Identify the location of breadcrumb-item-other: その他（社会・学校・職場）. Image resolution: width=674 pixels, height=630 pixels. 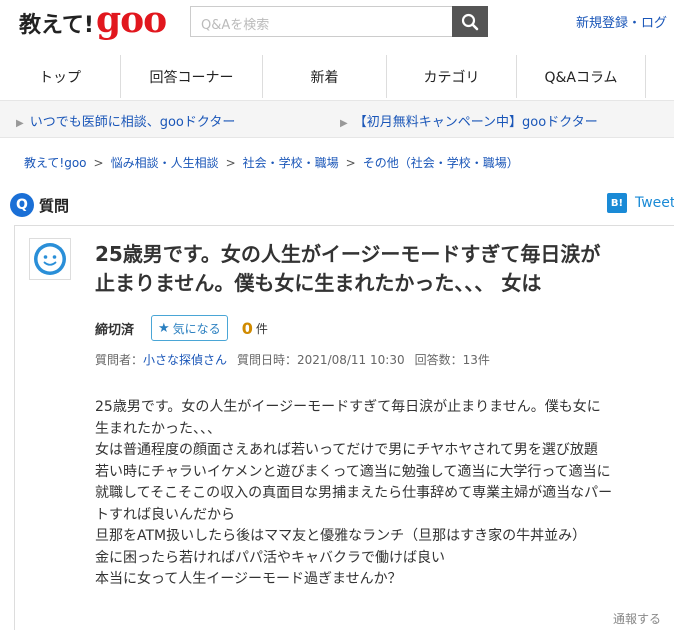
(441, 163).